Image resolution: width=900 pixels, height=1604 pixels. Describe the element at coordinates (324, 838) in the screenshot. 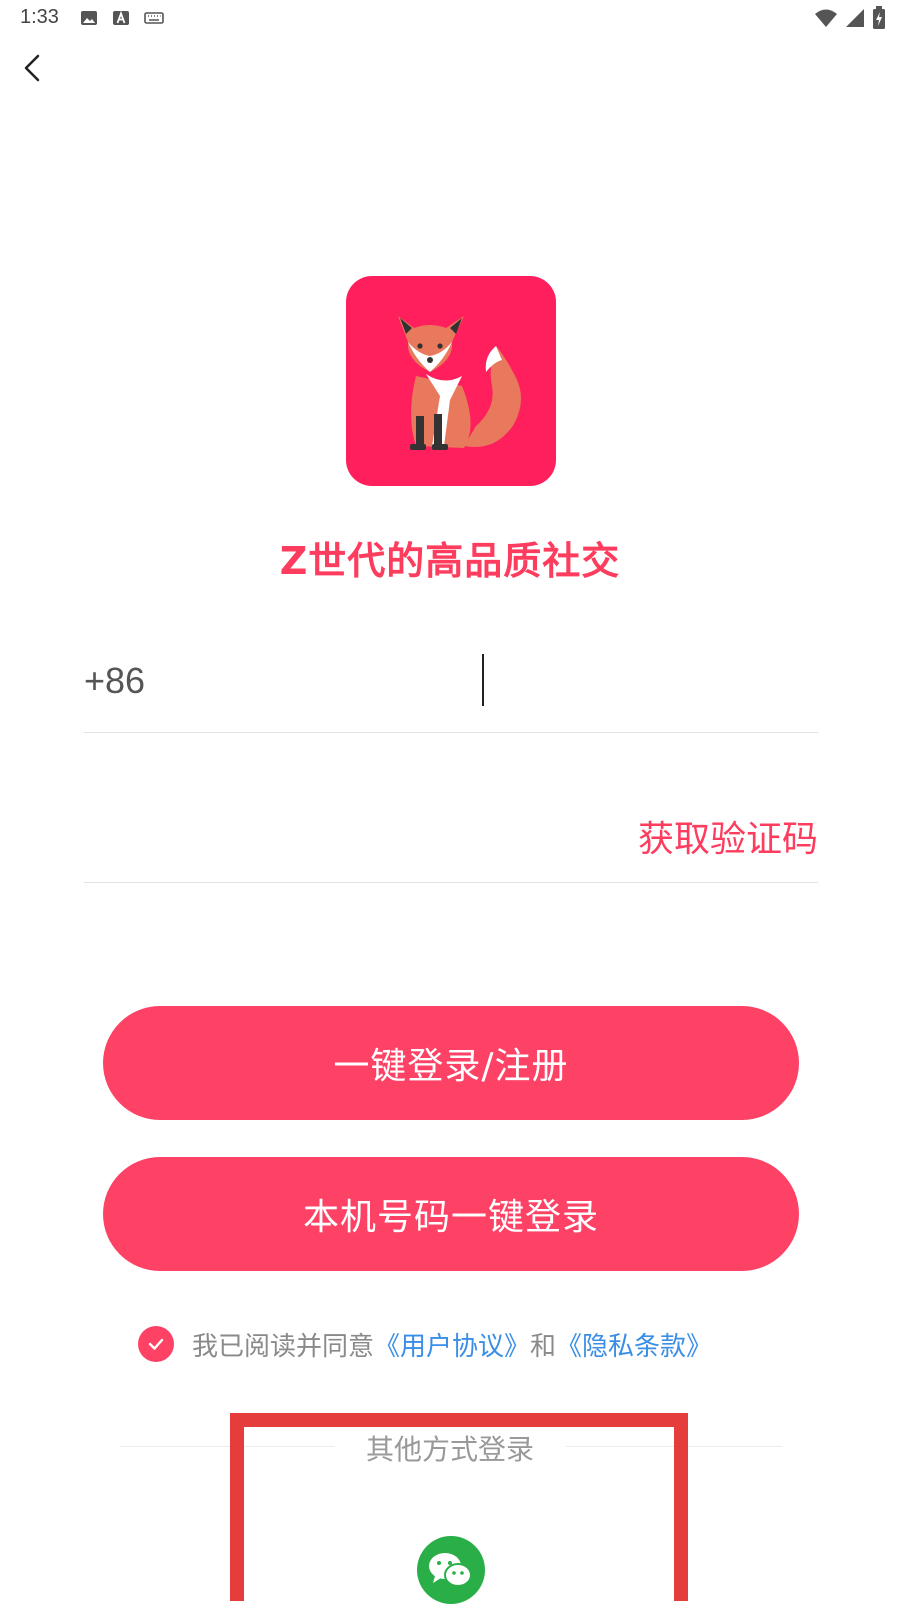

I see `verification-code-input` at that location.